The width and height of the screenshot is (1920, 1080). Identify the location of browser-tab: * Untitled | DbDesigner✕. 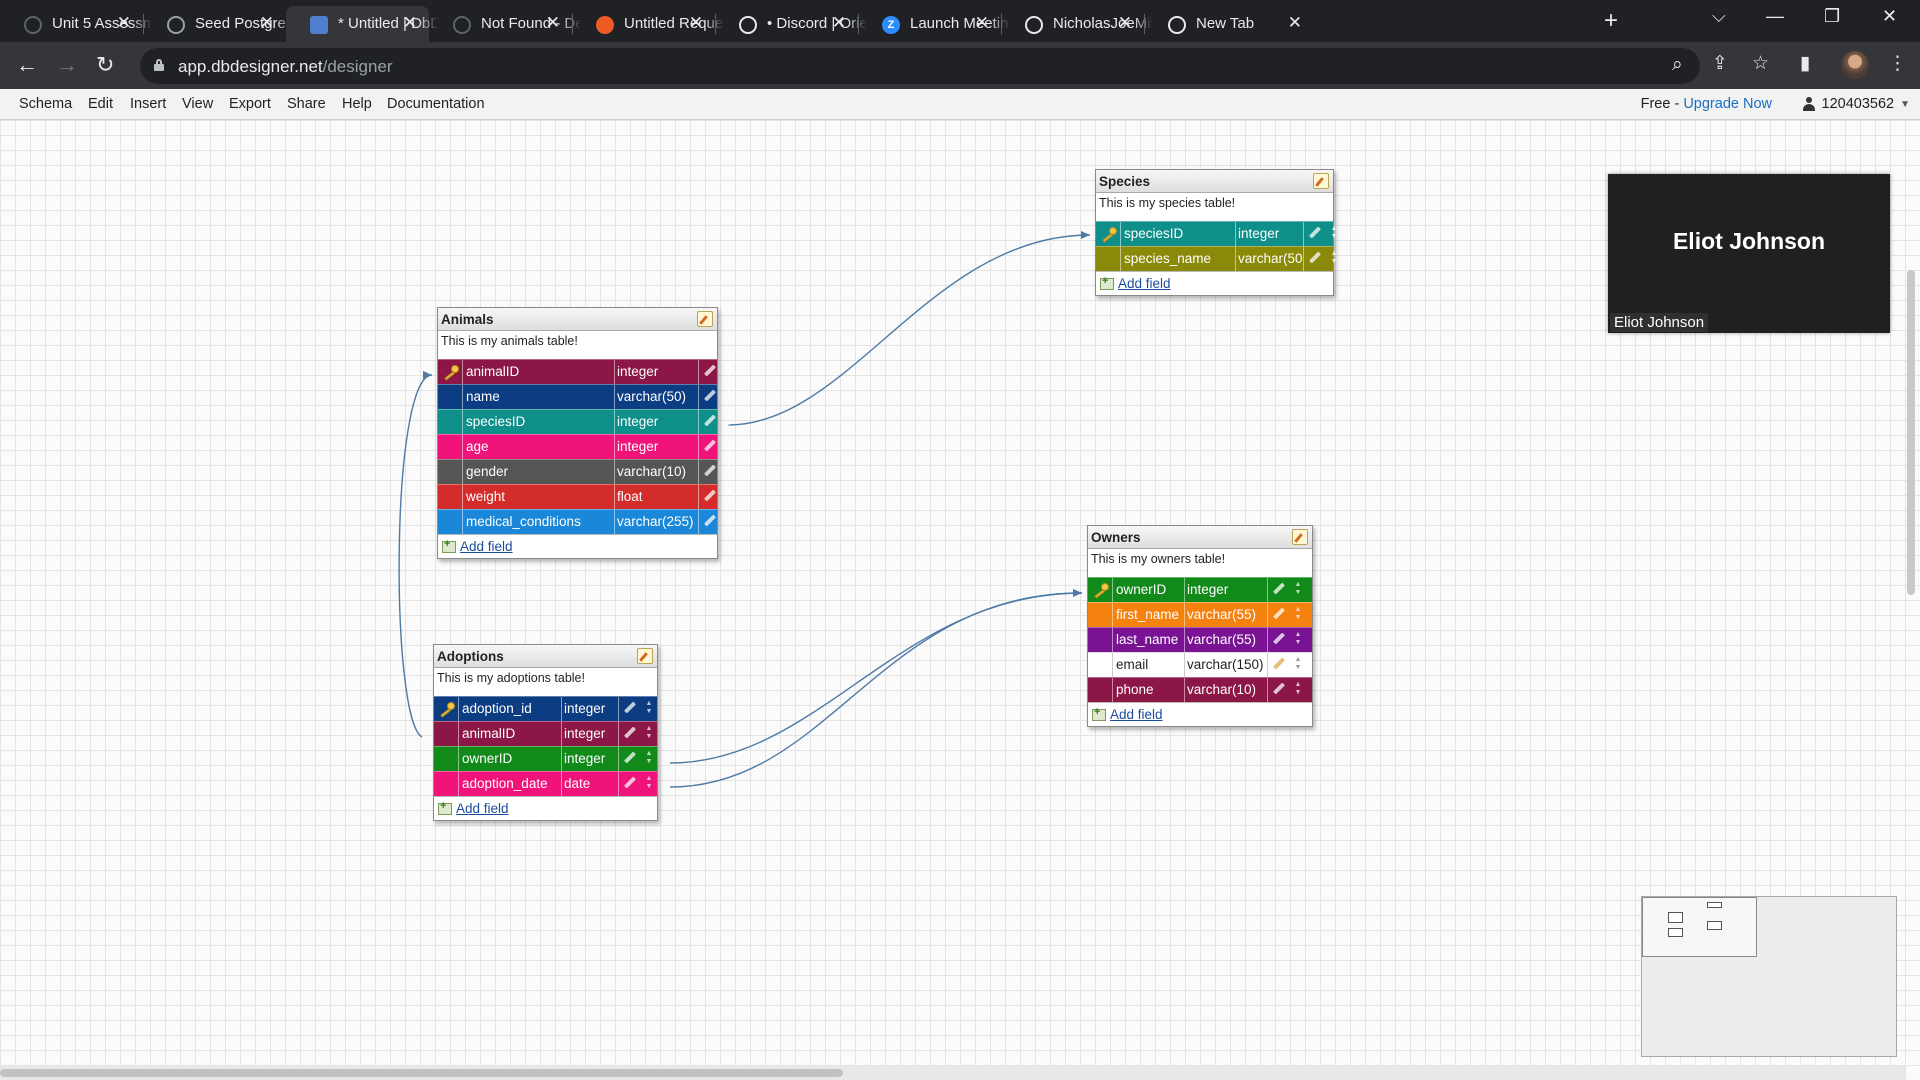
(362, 24).